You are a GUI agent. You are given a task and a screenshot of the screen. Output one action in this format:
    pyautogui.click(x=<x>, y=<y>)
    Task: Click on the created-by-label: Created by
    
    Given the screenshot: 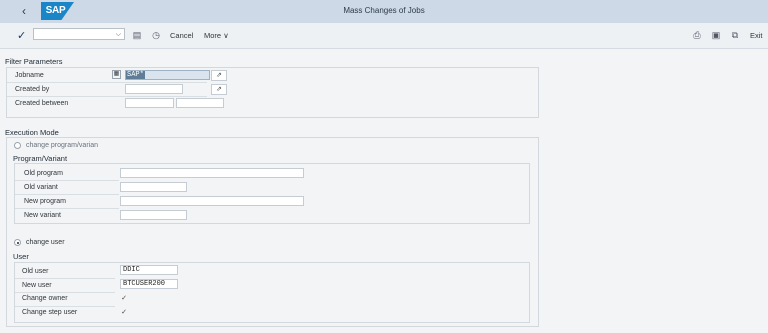 What is the action you would take?
    pyautogui.click(x=32, y=89)
    